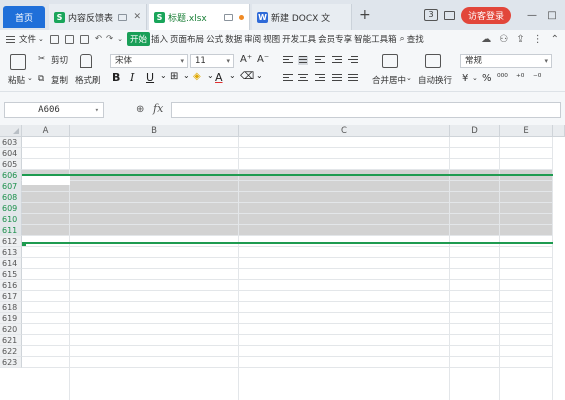 This screenshot has width=565, height=400. Describe the element at coordinates (337, 60) in the screenshot. I see `indent-decrease-icon` at that location.